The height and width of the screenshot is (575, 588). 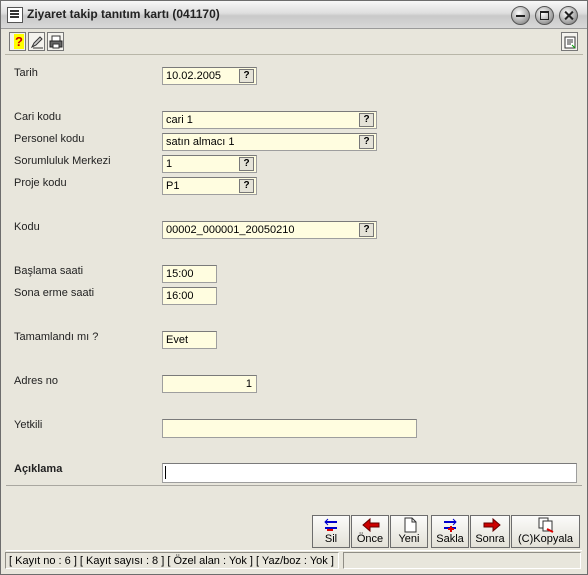 What do you see at coordinates (38, 117) in the screenshot?
I see `cari-kodu-label: Cari kodu` at bounding box center [38, 117].